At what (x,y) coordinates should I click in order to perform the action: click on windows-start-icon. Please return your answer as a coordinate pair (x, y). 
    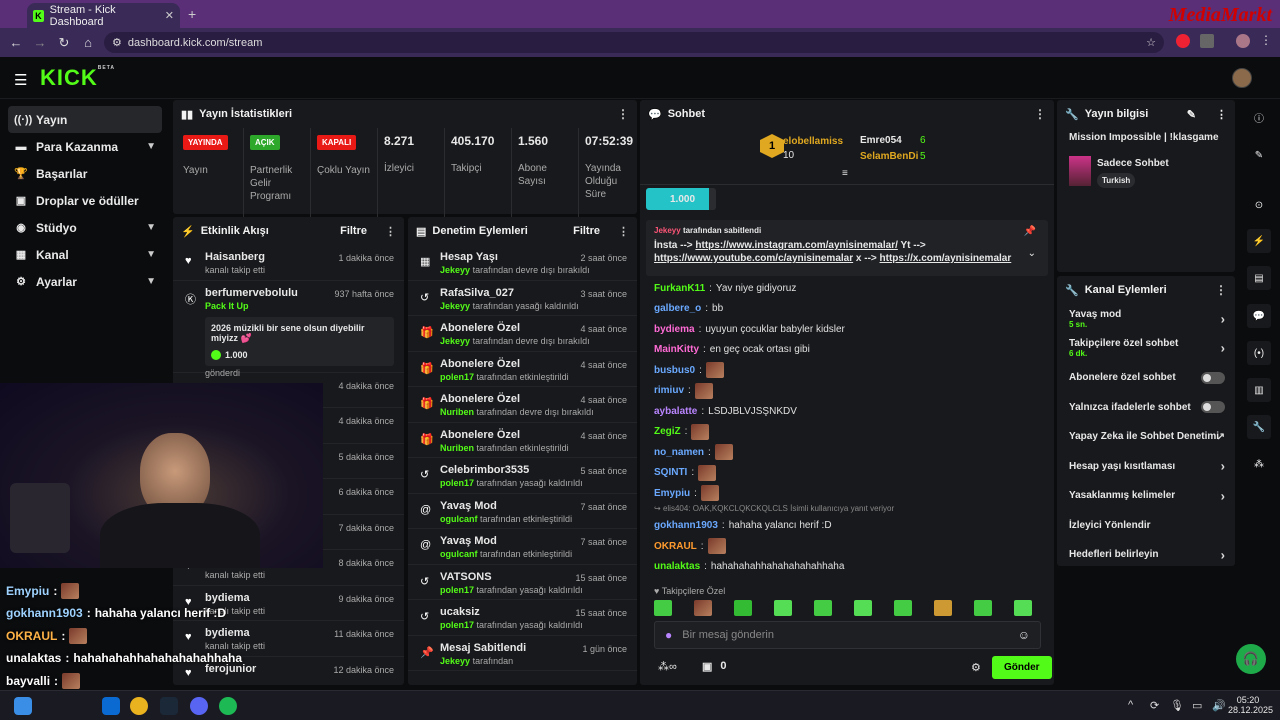
    Looking at the image, I should click on (23, 706).